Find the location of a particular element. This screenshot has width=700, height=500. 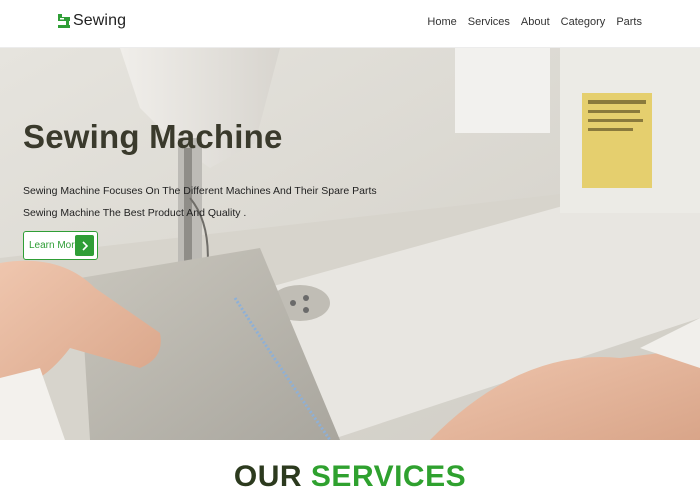

brand-name: Sewing is located at coordinates (100, 20).